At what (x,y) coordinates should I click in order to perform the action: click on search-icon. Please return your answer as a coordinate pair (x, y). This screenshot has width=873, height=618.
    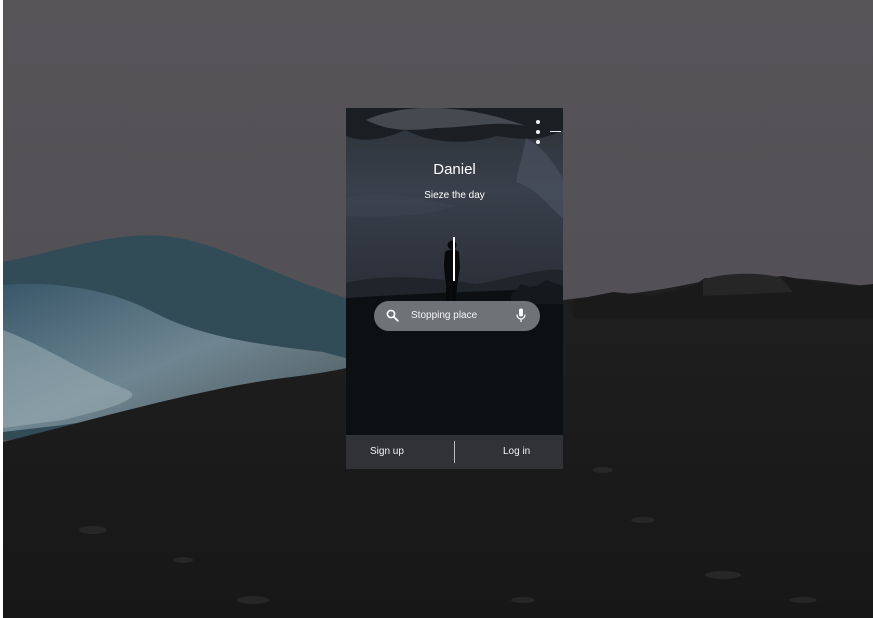
    Looking at the image, I should click on (392, 315).